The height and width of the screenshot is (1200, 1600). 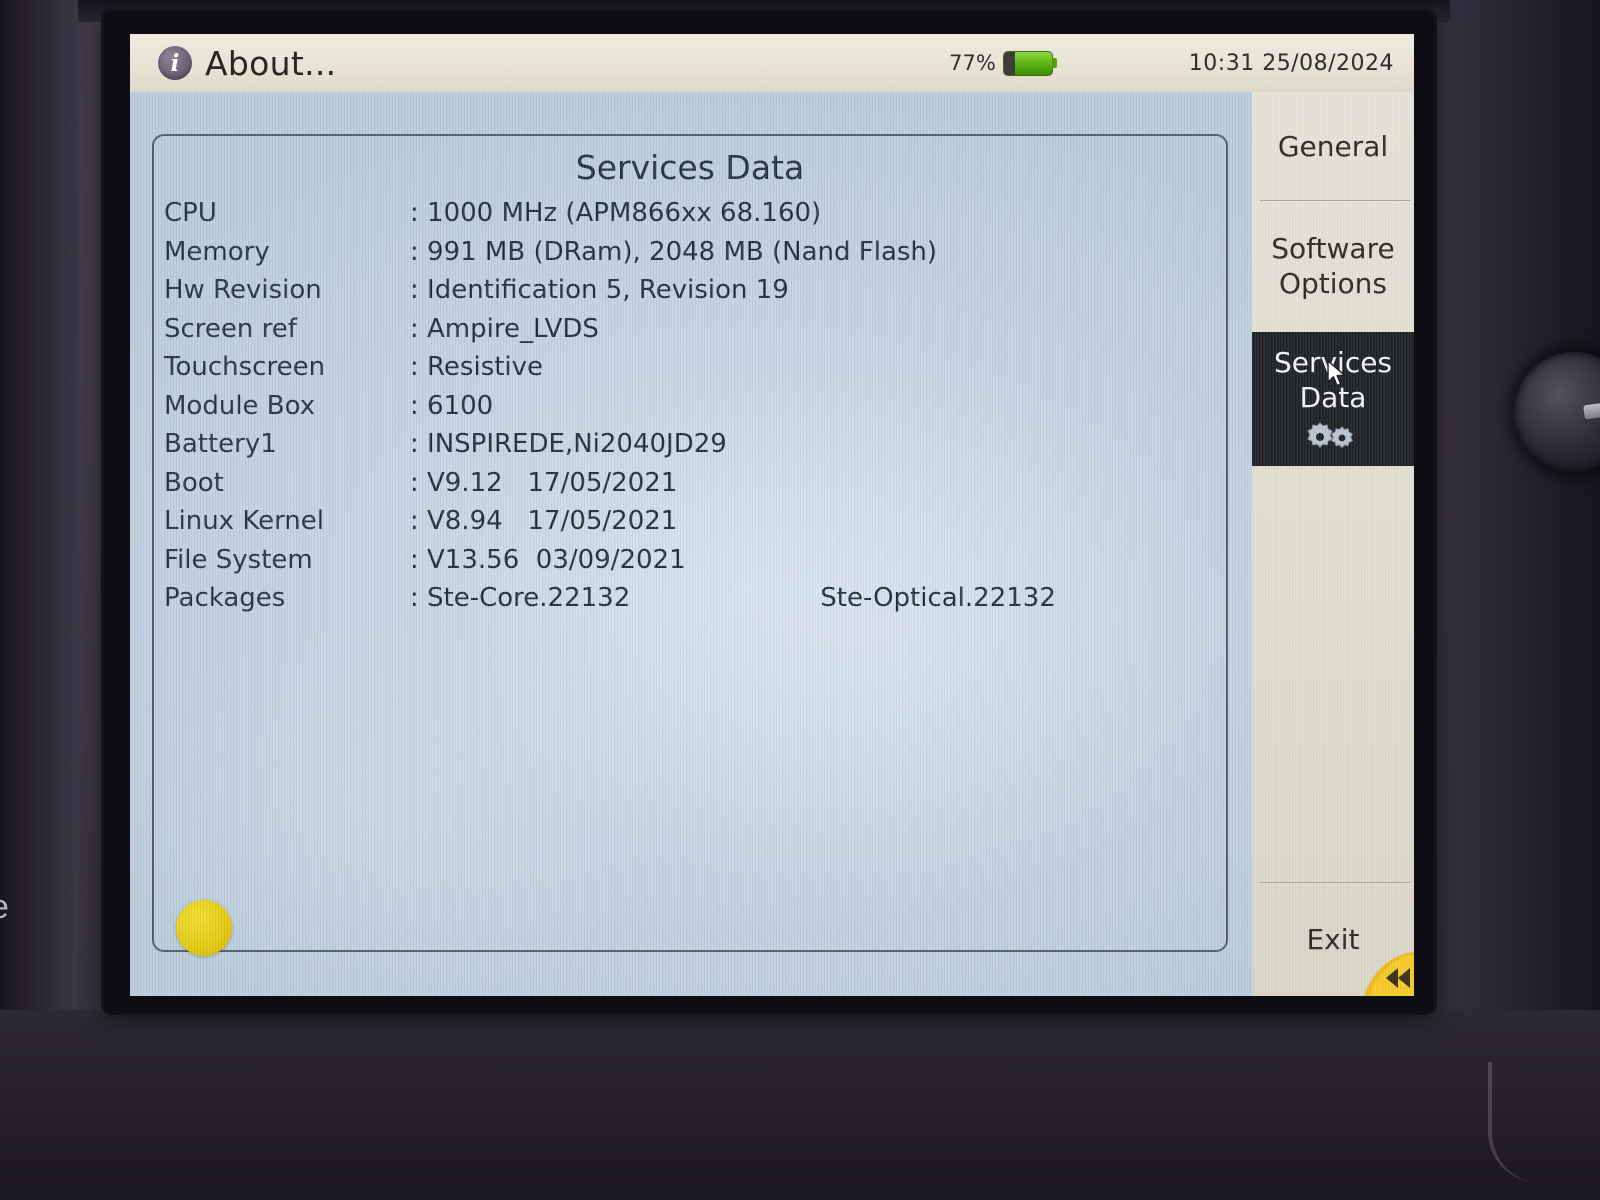 I want to click on battery-icon, so click(x=1029, y=63).